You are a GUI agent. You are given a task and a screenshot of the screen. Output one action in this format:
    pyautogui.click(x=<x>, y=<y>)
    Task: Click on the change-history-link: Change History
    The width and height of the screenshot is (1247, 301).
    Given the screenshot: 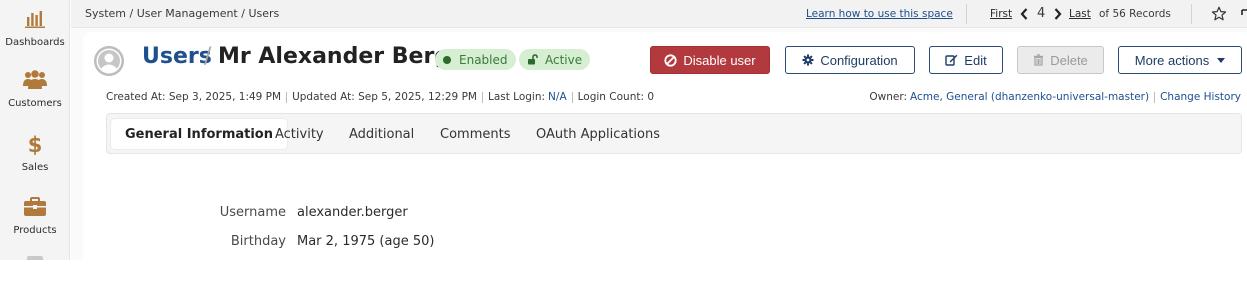 What is the action you would take?
    pyautogui.click(x=1200, y=97)
    